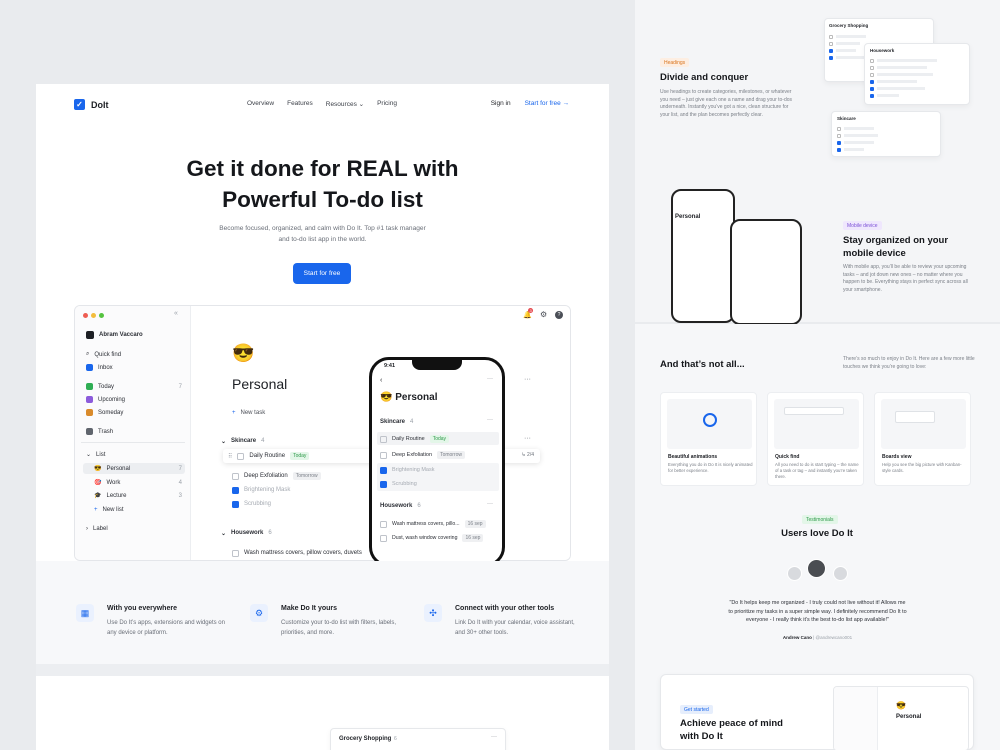 The height and width of the screenshot is (750, 1000). Describe the element at coordinates (101, 315) in the screenshot. I see `maximize-dot` at that location.